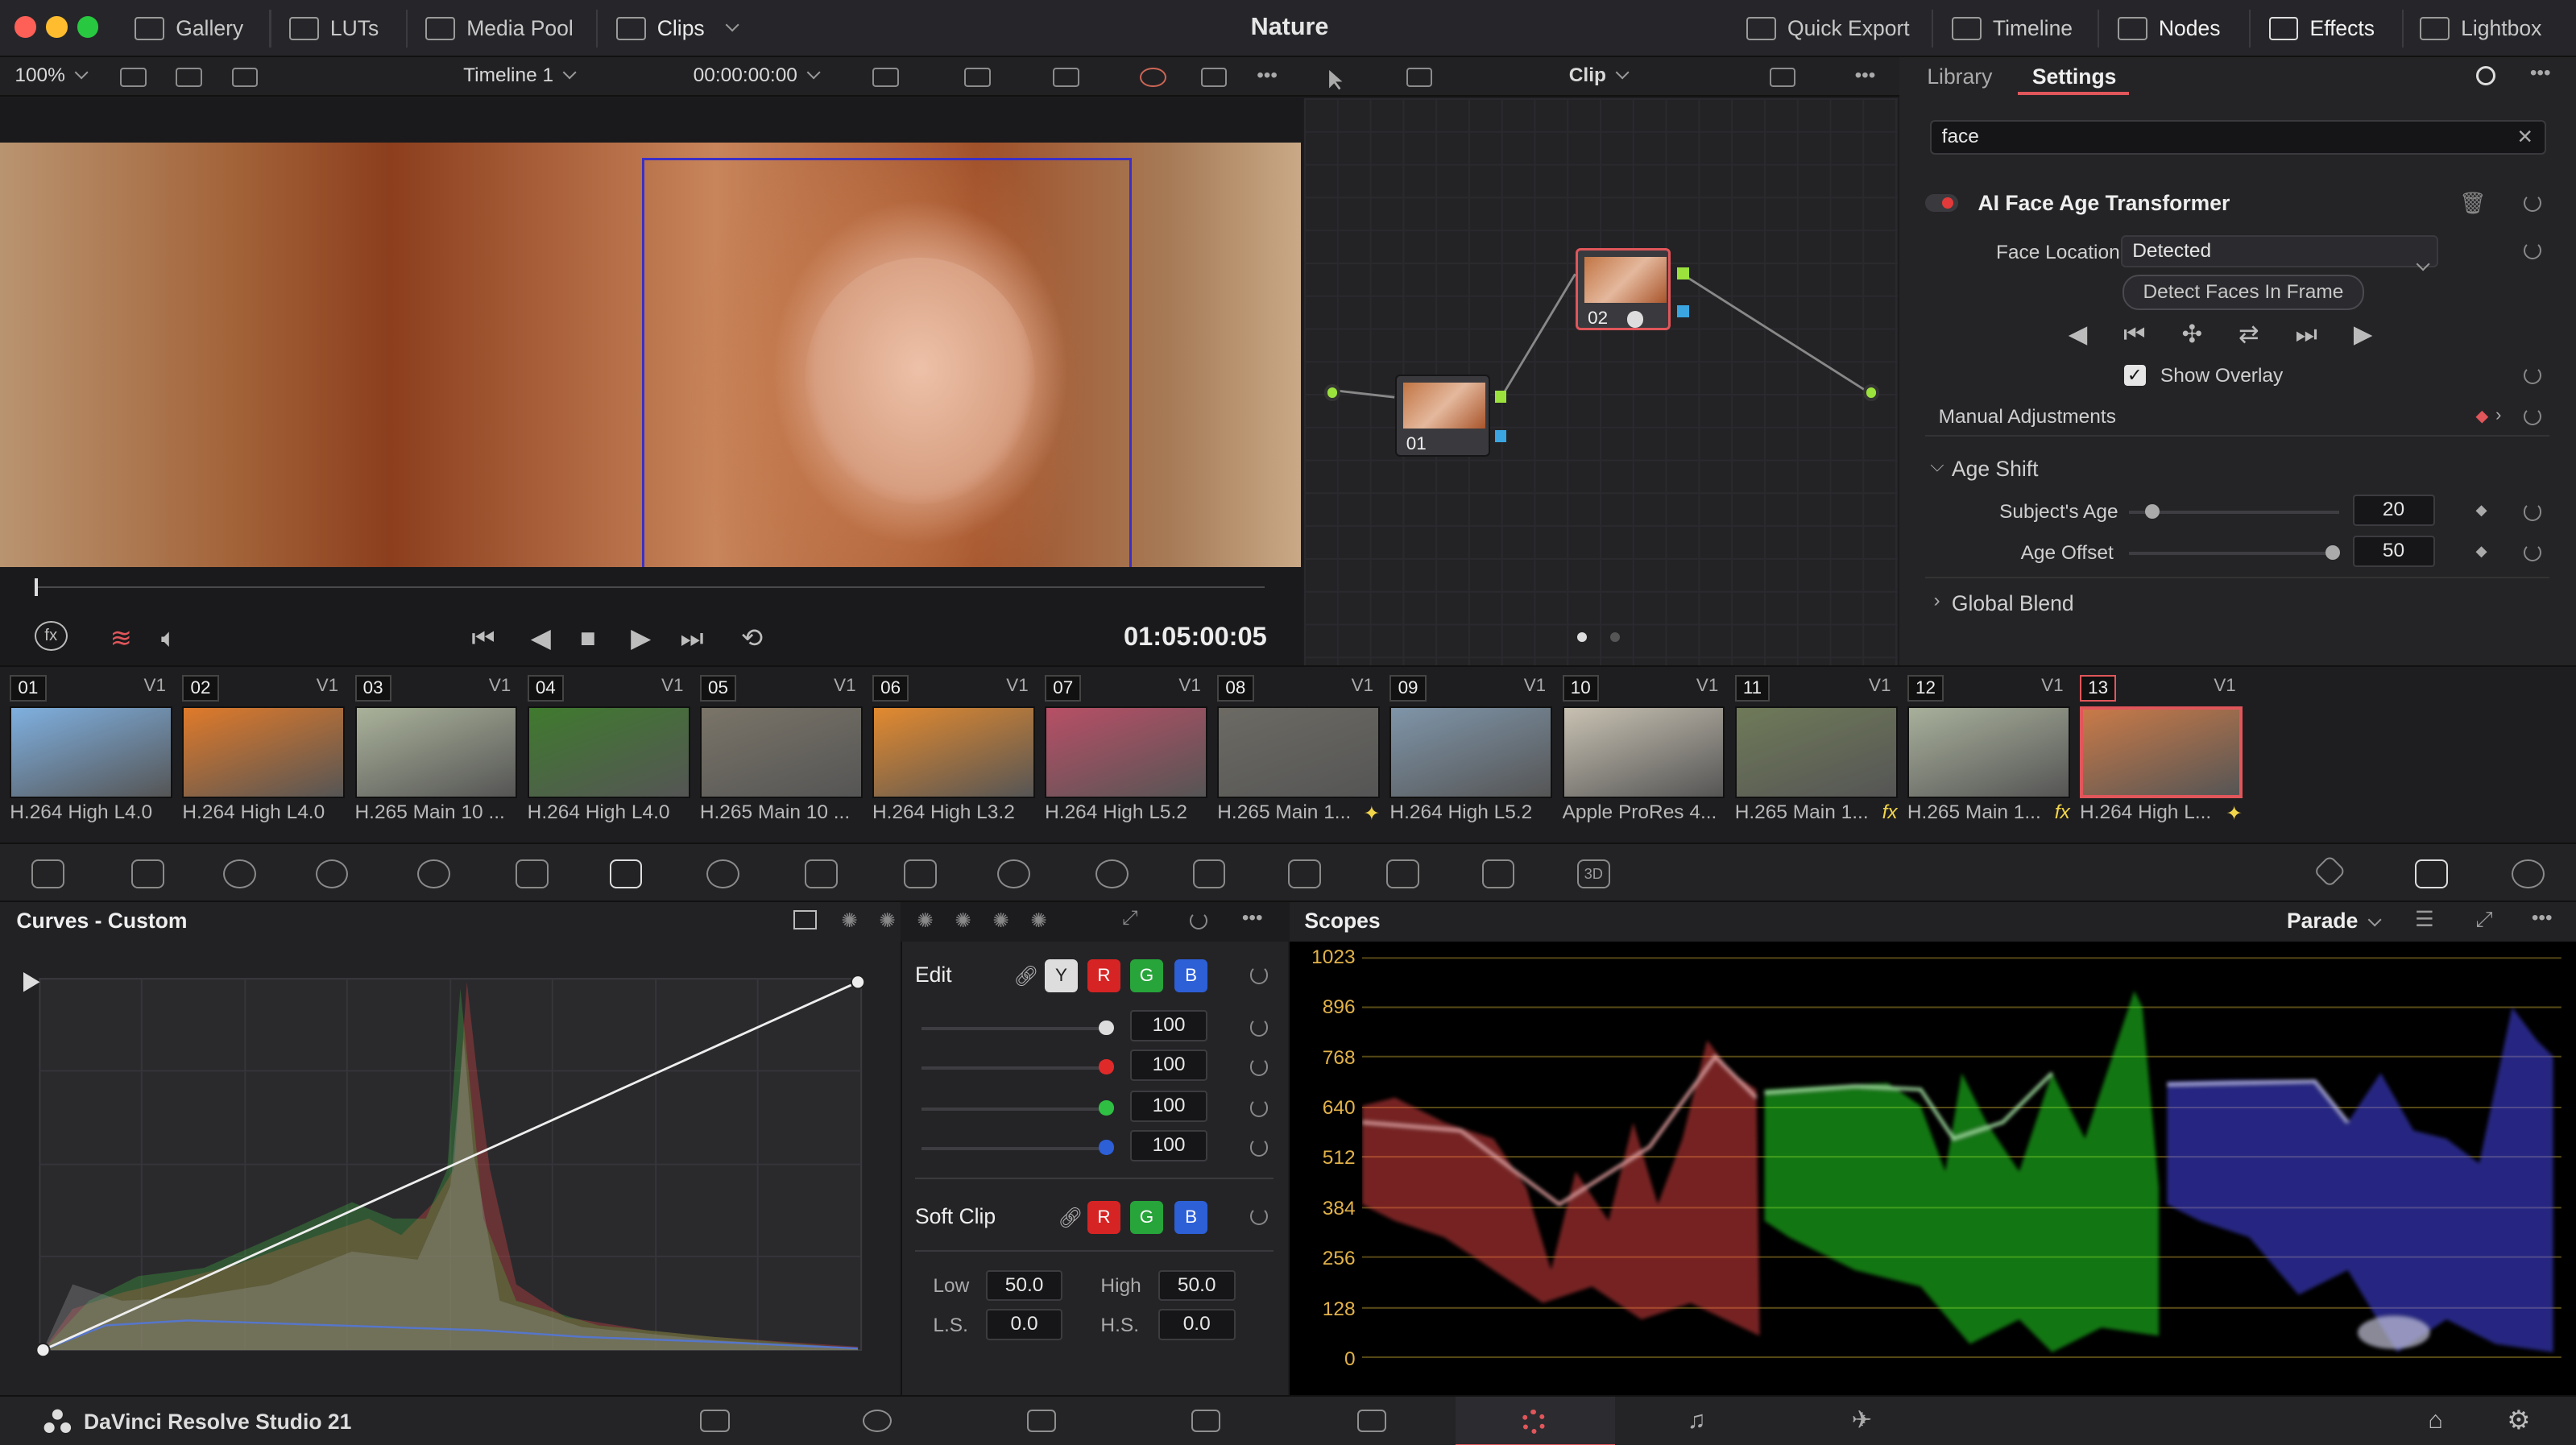 The height and width of the screenshot is (1445, 2576). I want to click on clip-thumbnail-12: 12 V1 H.265 Main 1... fx, so click(1988, 749).